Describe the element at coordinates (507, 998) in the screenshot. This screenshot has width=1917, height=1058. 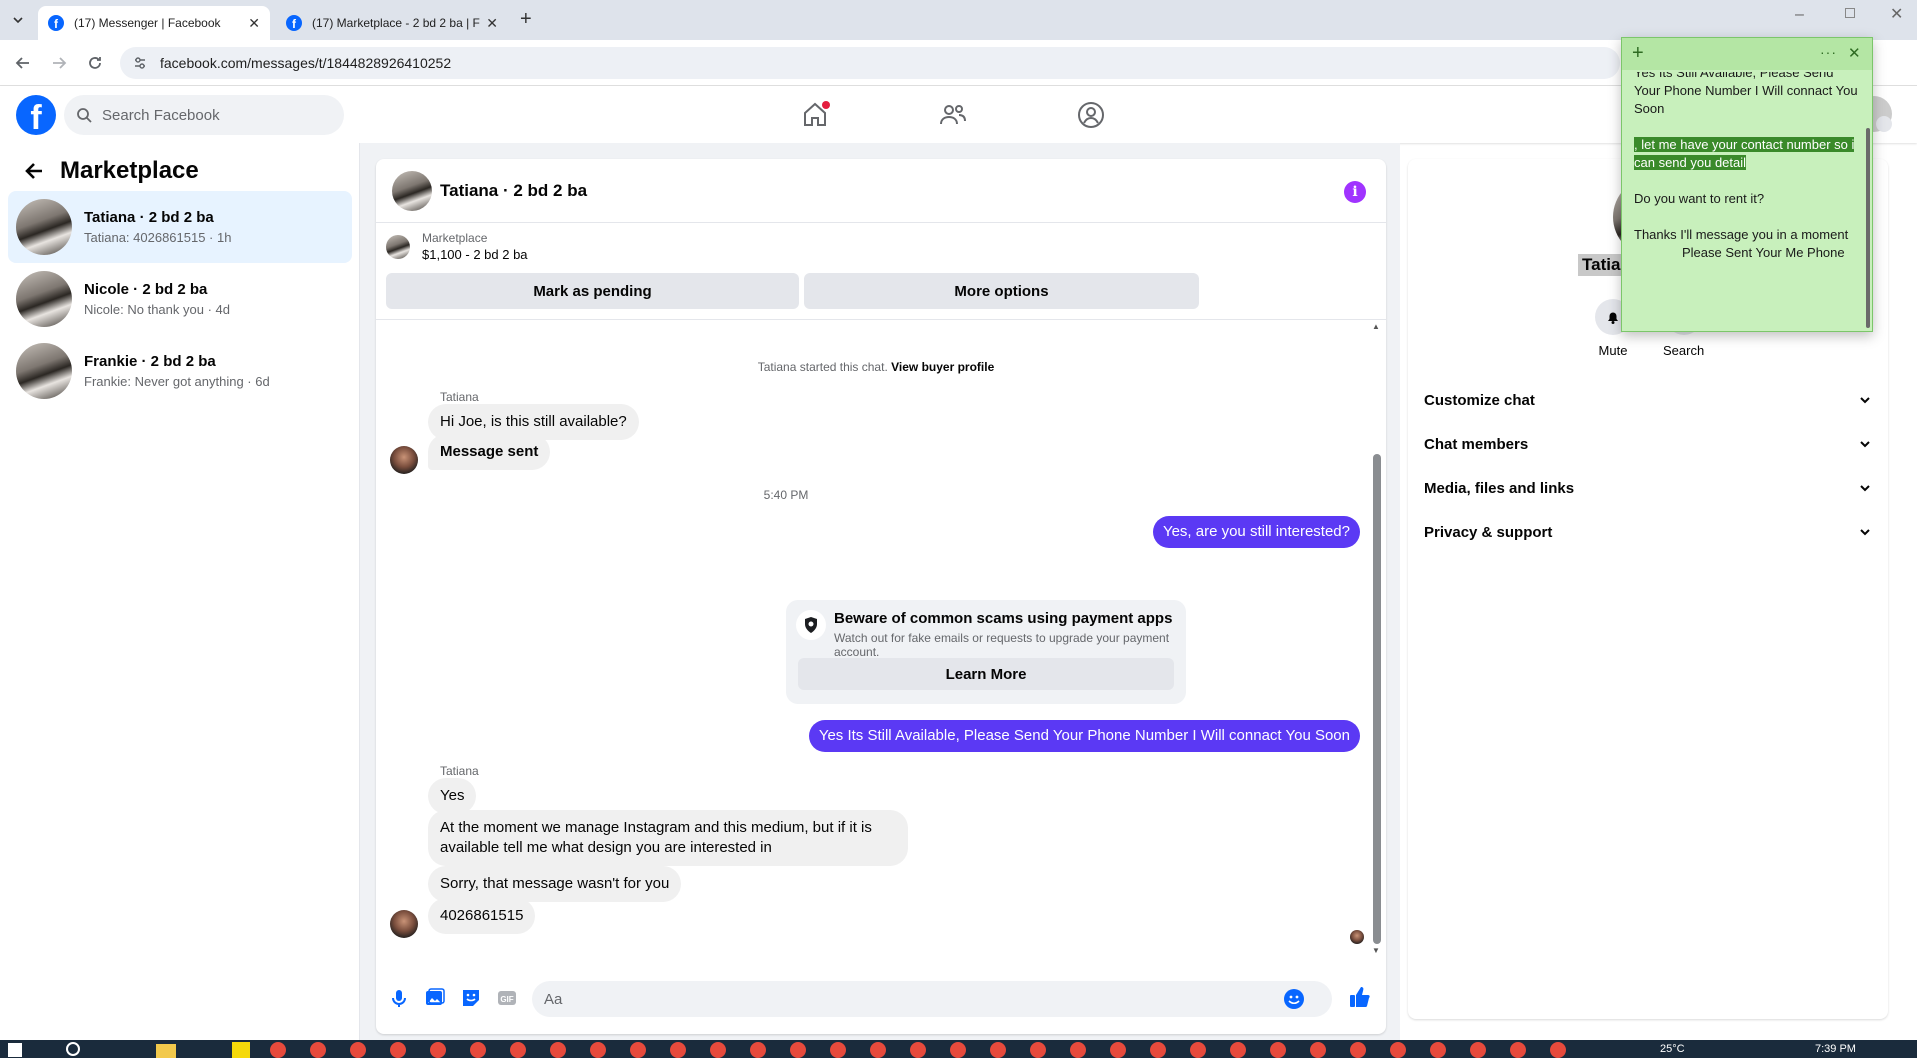
I see `gif-icon: GIF` at that location.